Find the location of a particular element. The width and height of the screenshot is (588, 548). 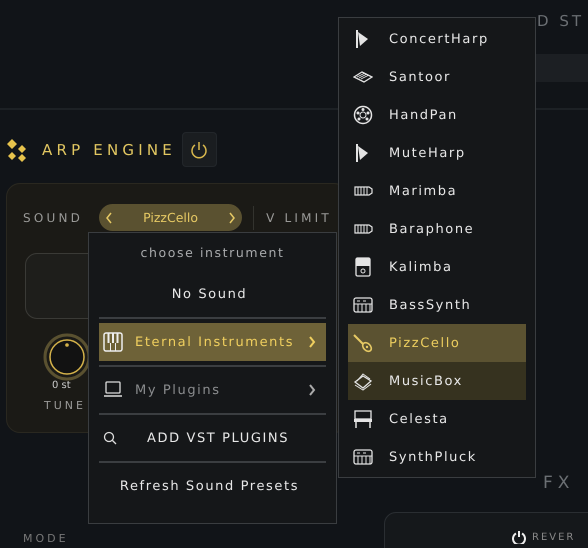

effect-label: REVER is located at coordinates (554, 537).